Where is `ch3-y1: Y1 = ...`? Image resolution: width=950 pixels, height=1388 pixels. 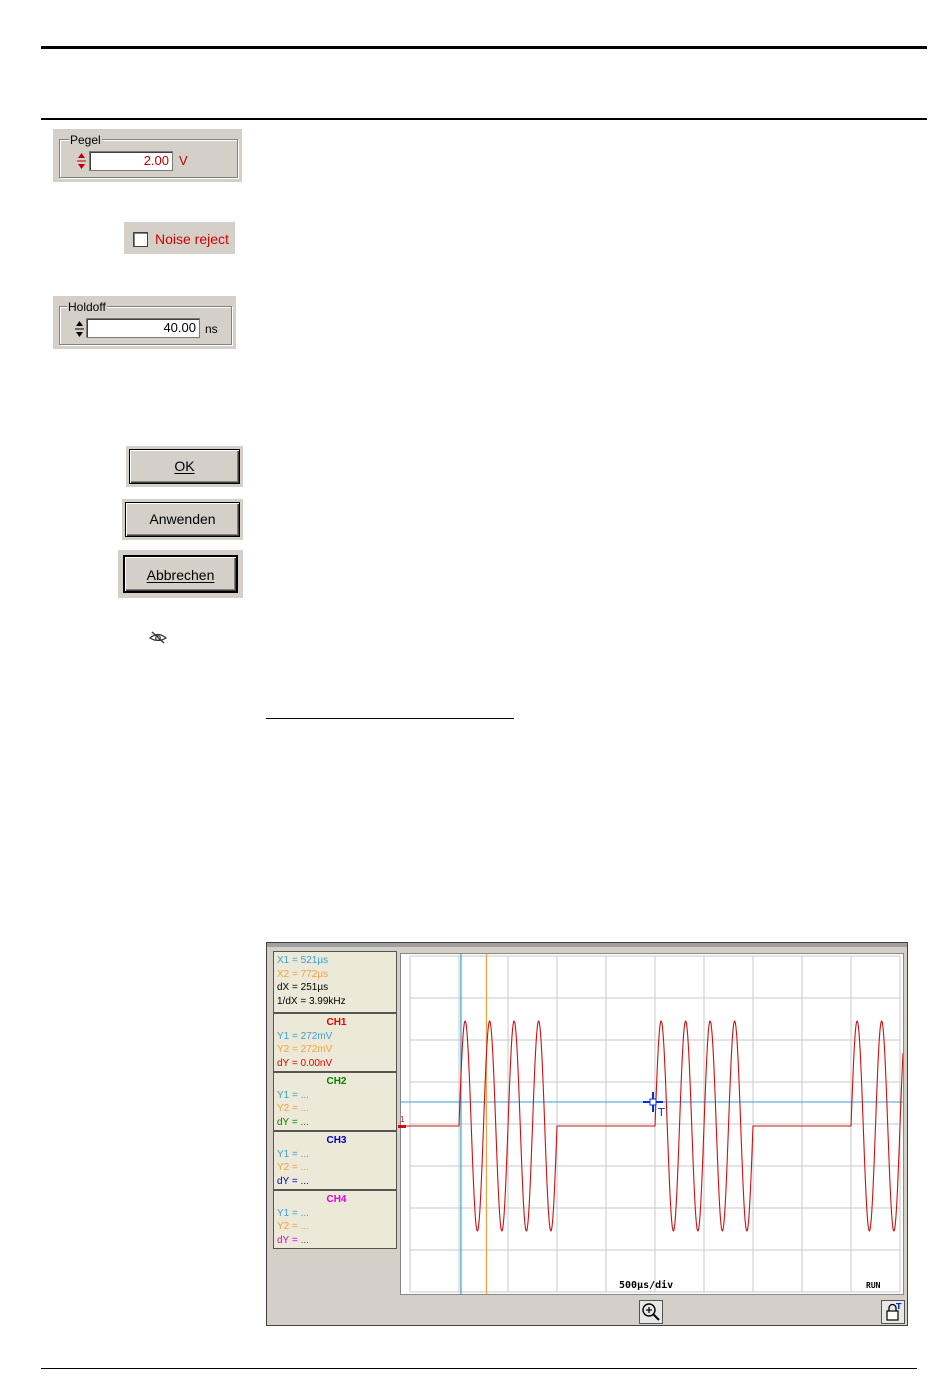 ch3-y1: Y1 = ... is located at coordinates (293, 1154).